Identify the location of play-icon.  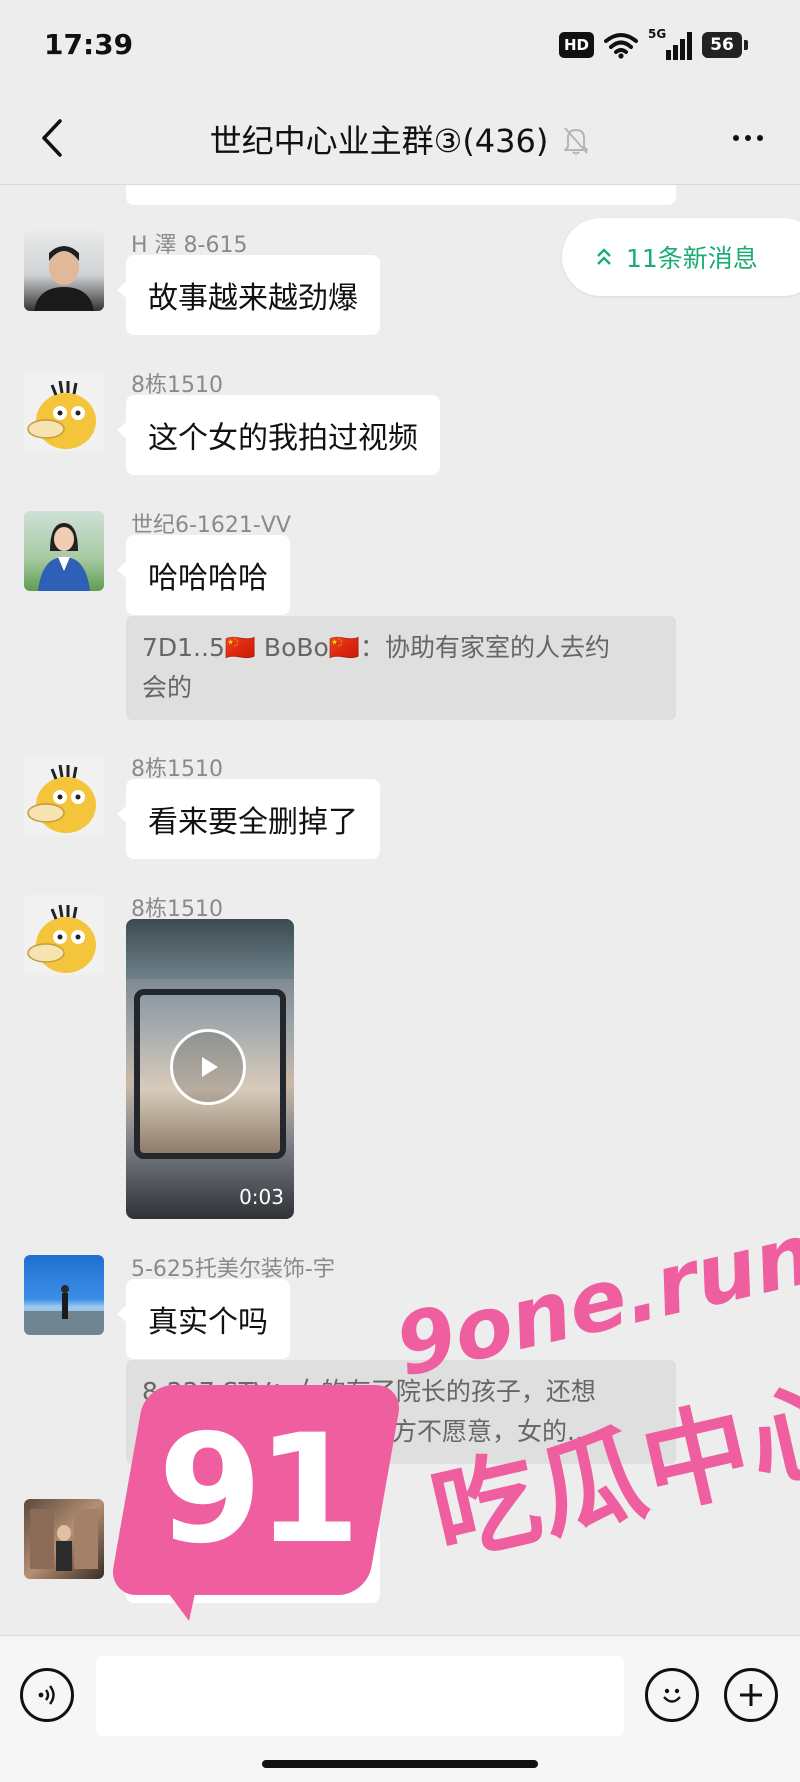
(208, 1067).